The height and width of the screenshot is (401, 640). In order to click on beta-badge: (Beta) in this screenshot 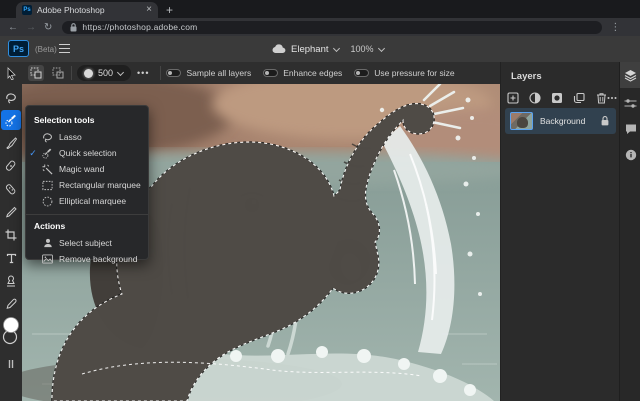, I will do `click(46, 49)`.